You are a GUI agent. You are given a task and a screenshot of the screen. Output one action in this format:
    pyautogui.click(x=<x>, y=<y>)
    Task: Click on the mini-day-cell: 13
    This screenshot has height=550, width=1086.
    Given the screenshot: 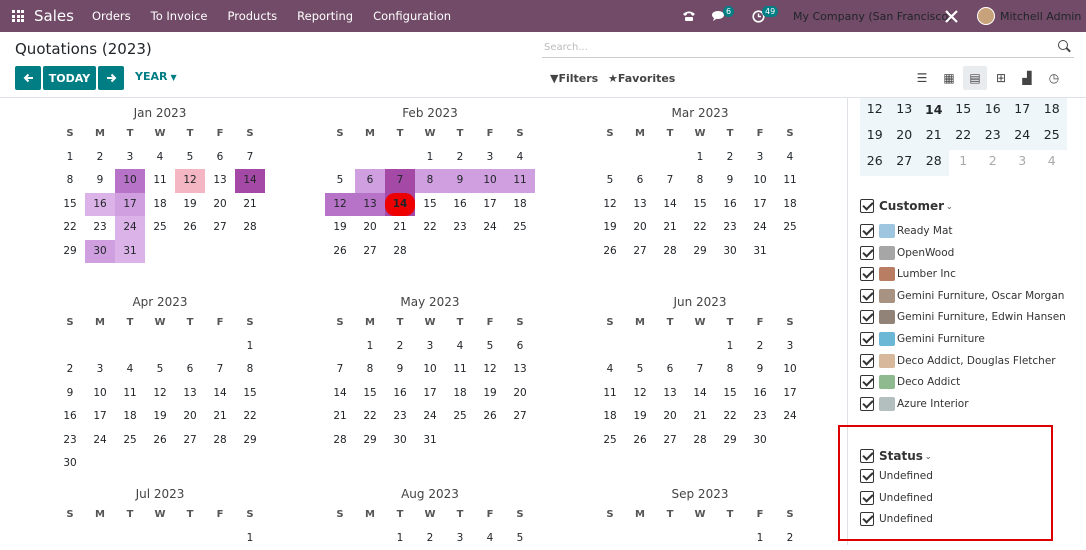 What is the action you would take?
    pyautogui.click(x=905, y=111)
    